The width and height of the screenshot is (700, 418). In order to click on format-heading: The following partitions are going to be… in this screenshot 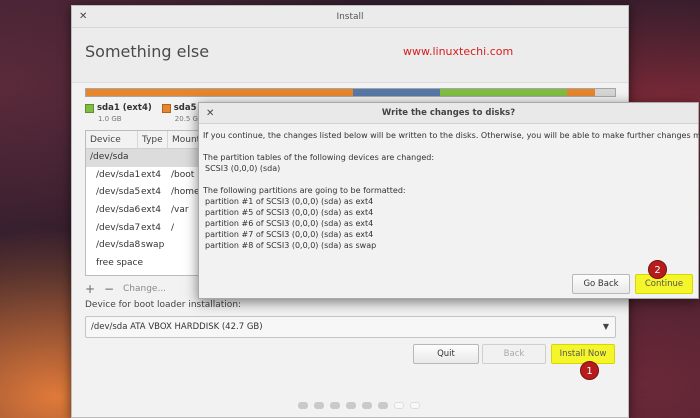, I will do `click(304, 190)`.